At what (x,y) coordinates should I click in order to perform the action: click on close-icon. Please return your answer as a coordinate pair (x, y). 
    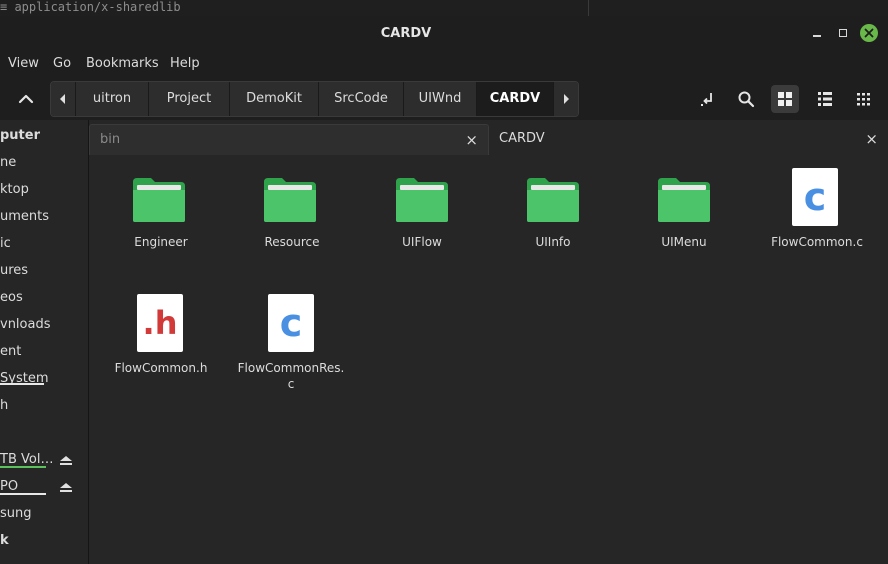
    Looking at the image, I should click on (869, 33).